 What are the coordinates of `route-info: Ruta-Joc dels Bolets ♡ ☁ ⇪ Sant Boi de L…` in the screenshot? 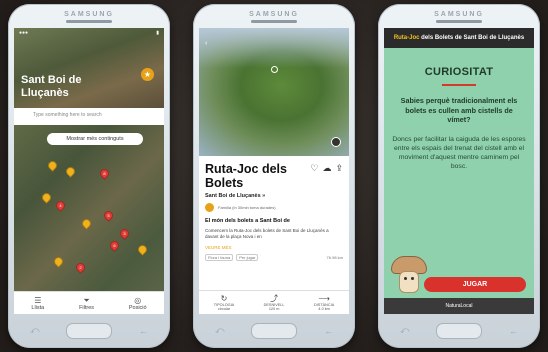 It's located at (274, 208).